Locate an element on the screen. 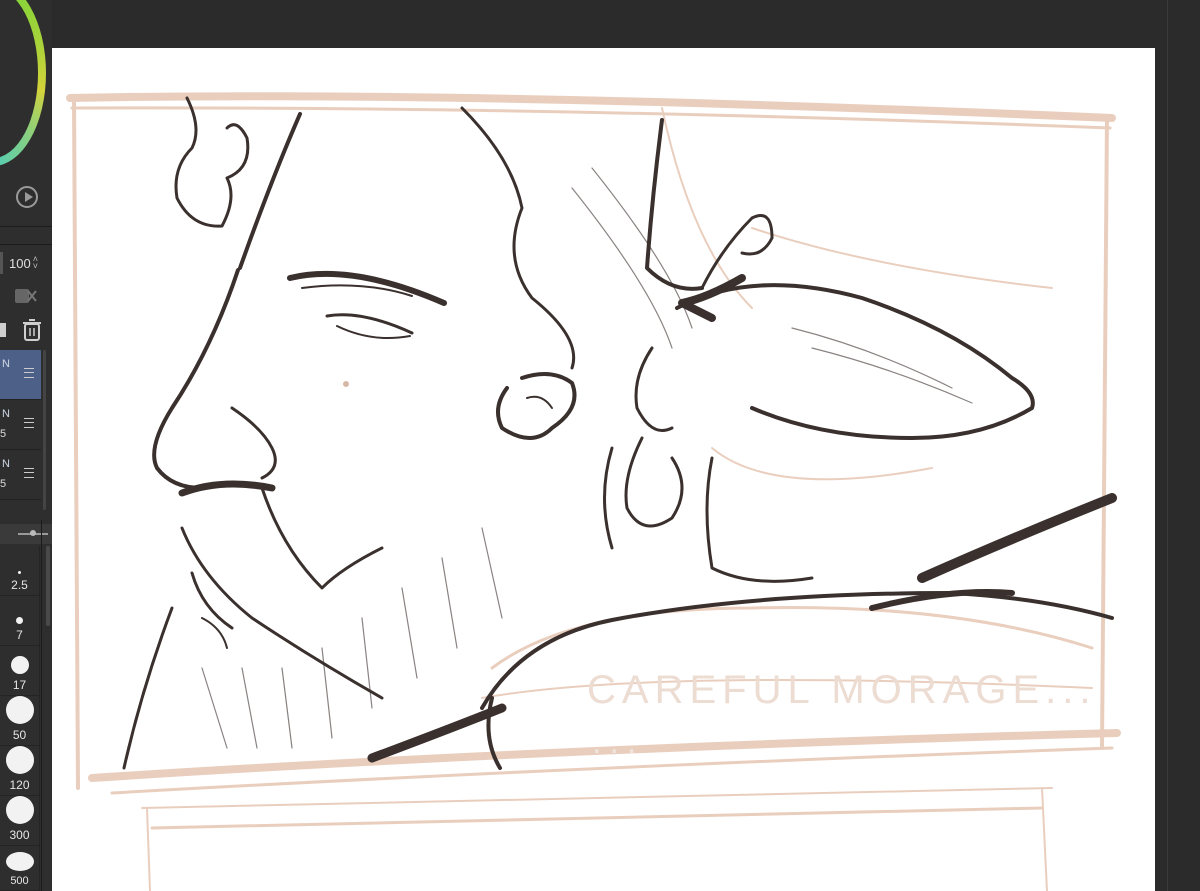 This screenshot has height=891, width=1200. right-panel is located at coordinates (1177, 445).